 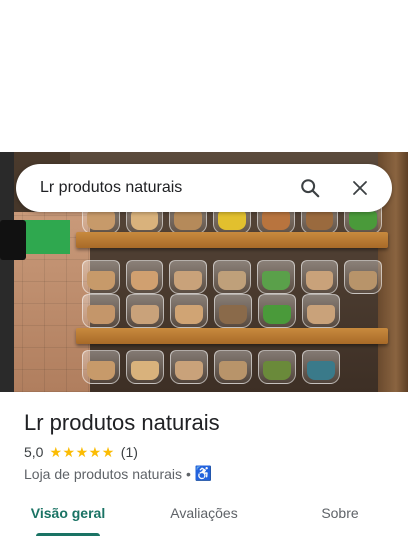 What do you see at coordinates (232, 336) in the screenshot?
I see `shelf-middle` at bounding box center [232, 336].